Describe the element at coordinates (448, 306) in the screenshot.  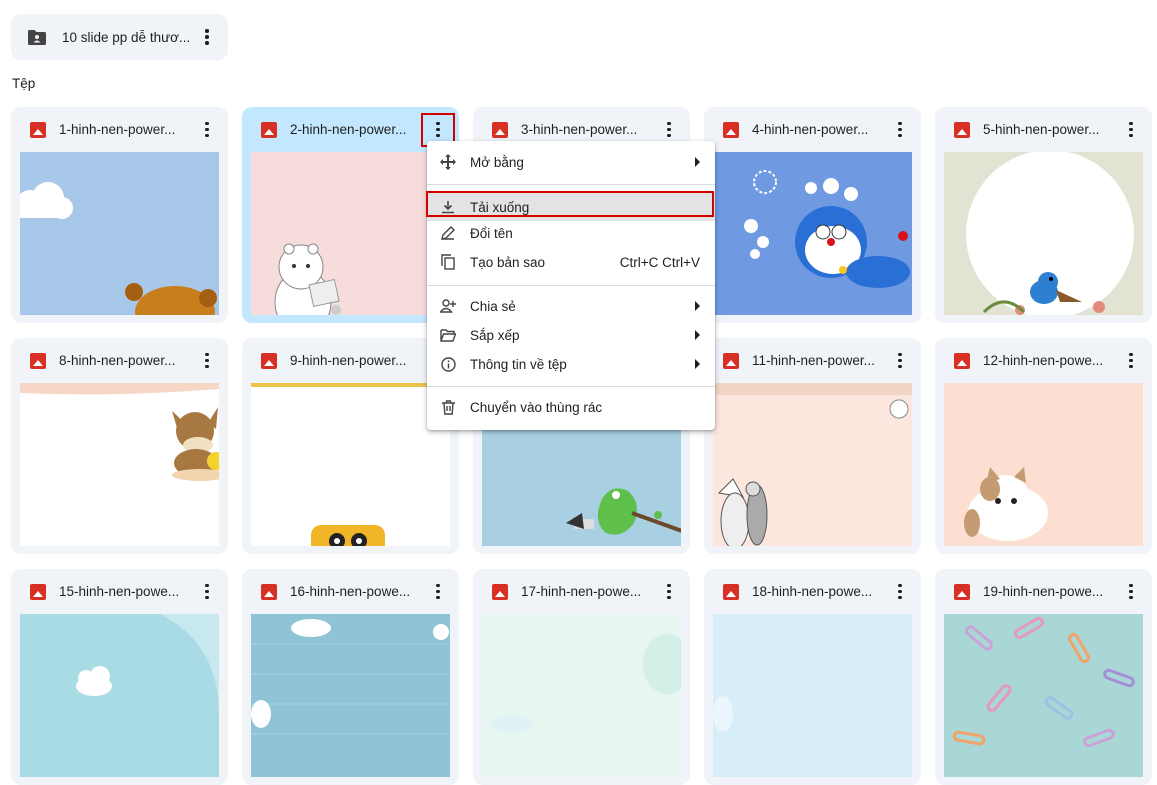
I see `person-add-icon` at that location.